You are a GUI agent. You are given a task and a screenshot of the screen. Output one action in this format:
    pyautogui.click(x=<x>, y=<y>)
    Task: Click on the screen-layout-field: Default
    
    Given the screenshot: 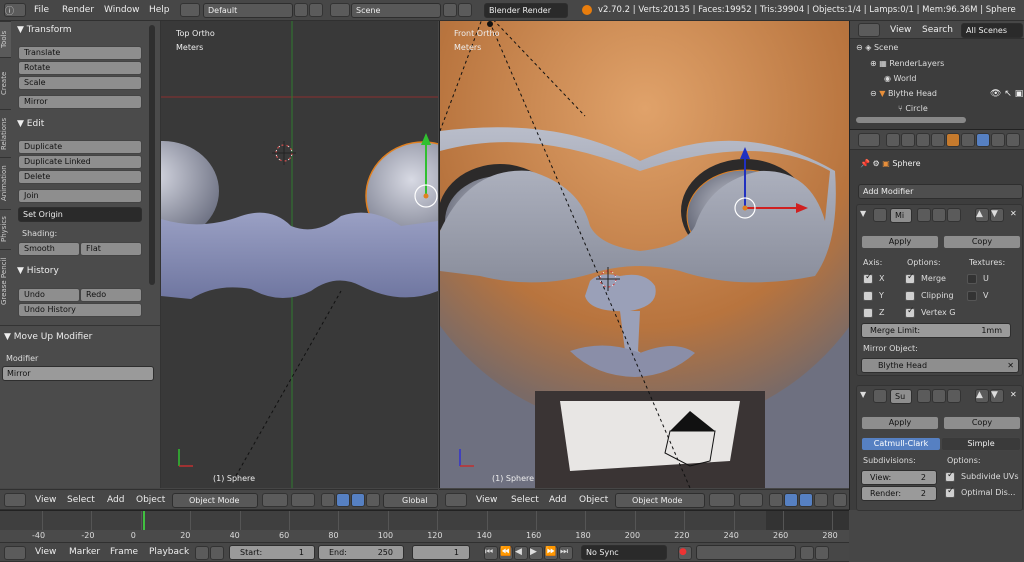 What is the action you would take?
    pyautogui.click(x=248, y=10)
    